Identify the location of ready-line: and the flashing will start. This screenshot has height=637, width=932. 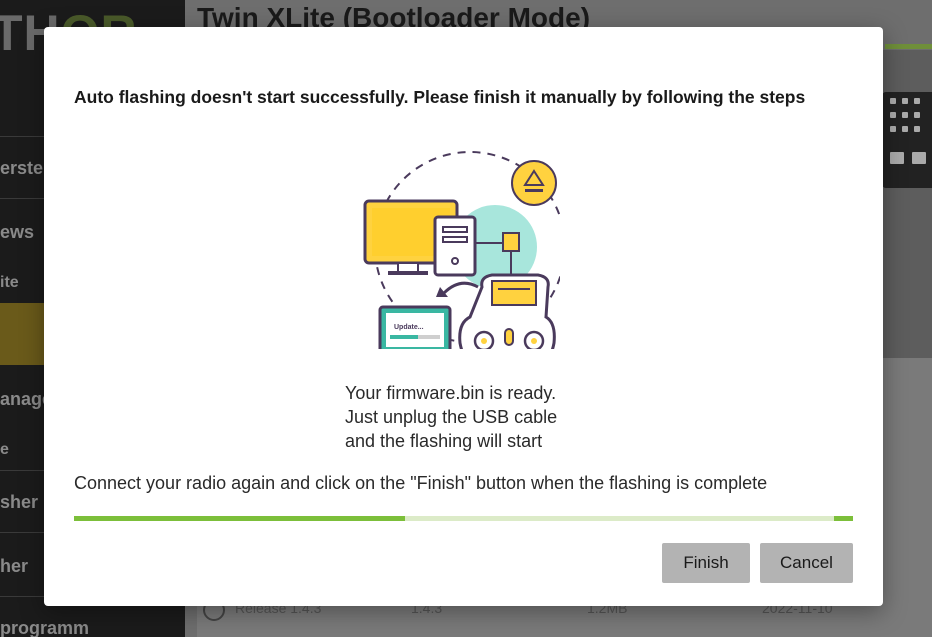
(444, 441).